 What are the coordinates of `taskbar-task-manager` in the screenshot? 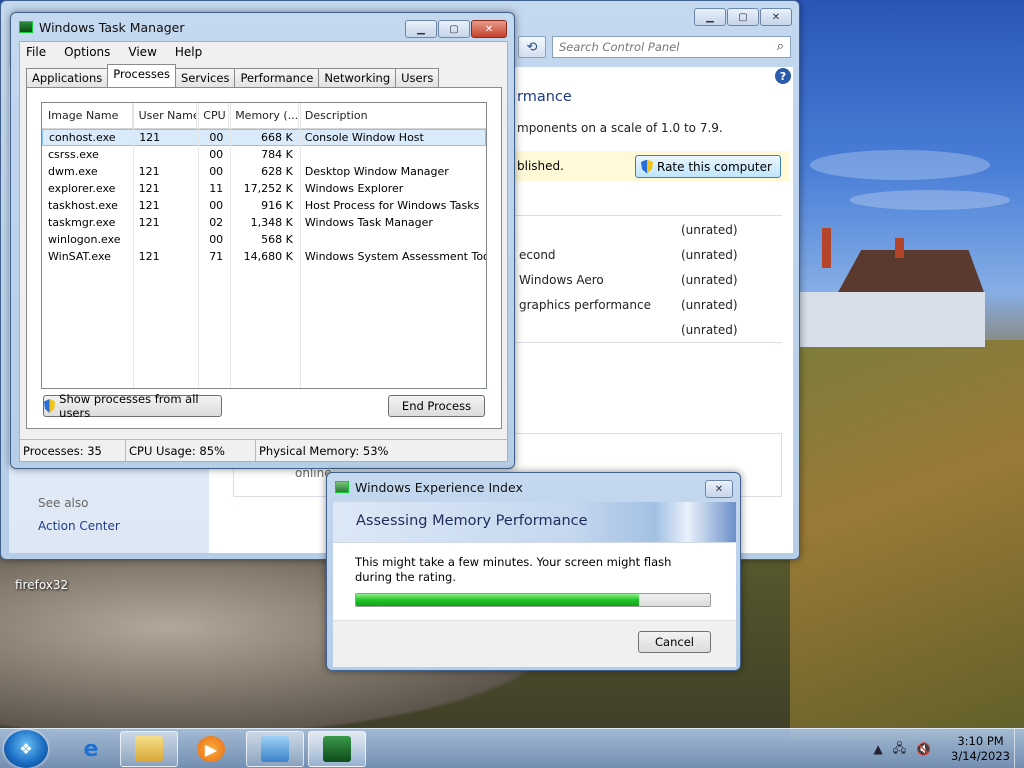 It's located at (337, 749).